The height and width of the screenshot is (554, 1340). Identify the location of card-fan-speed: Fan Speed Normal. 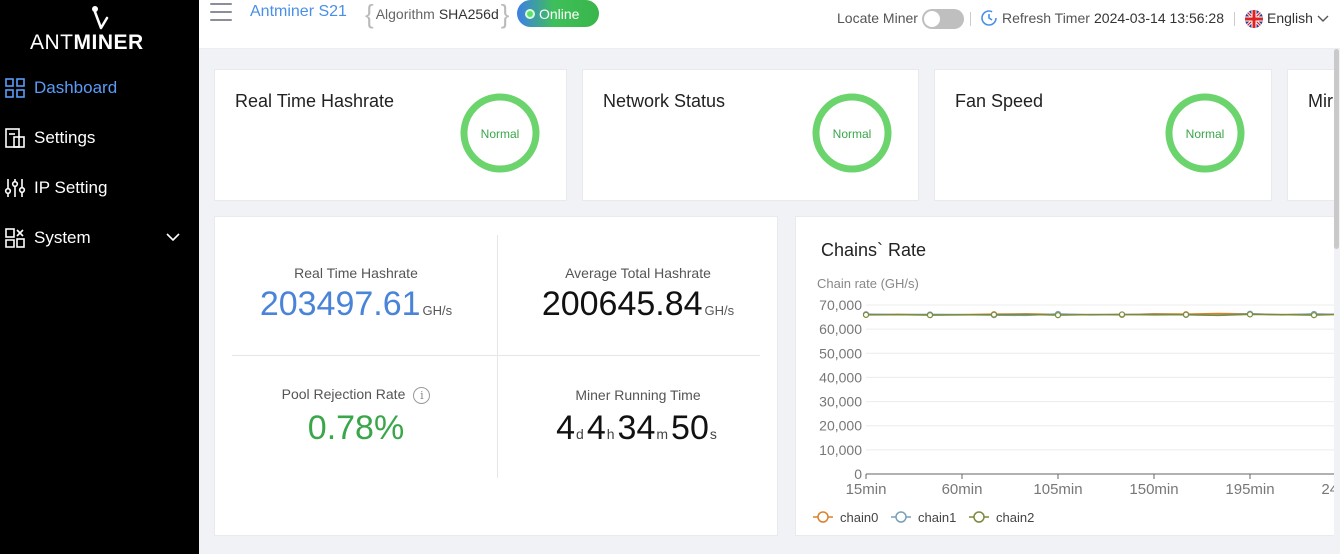
(1103, 135).